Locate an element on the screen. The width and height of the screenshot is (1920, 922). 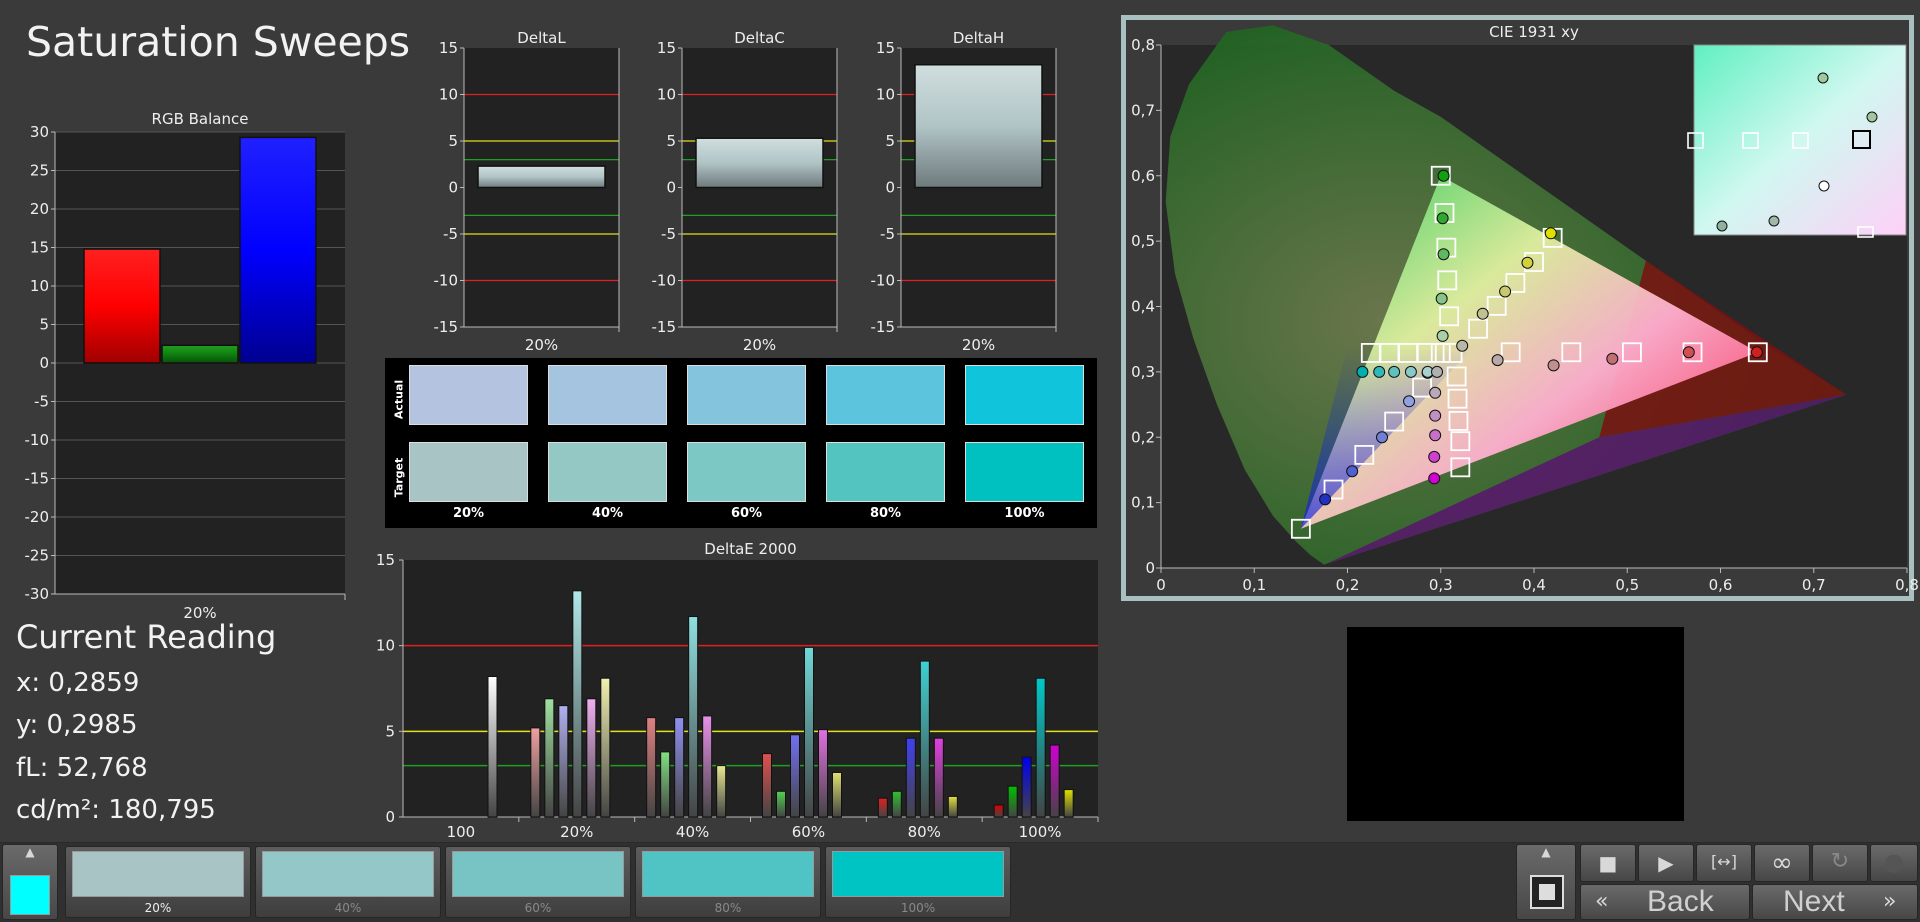
page-title: Saturation Sweeps is located at coordinates (218, 42).